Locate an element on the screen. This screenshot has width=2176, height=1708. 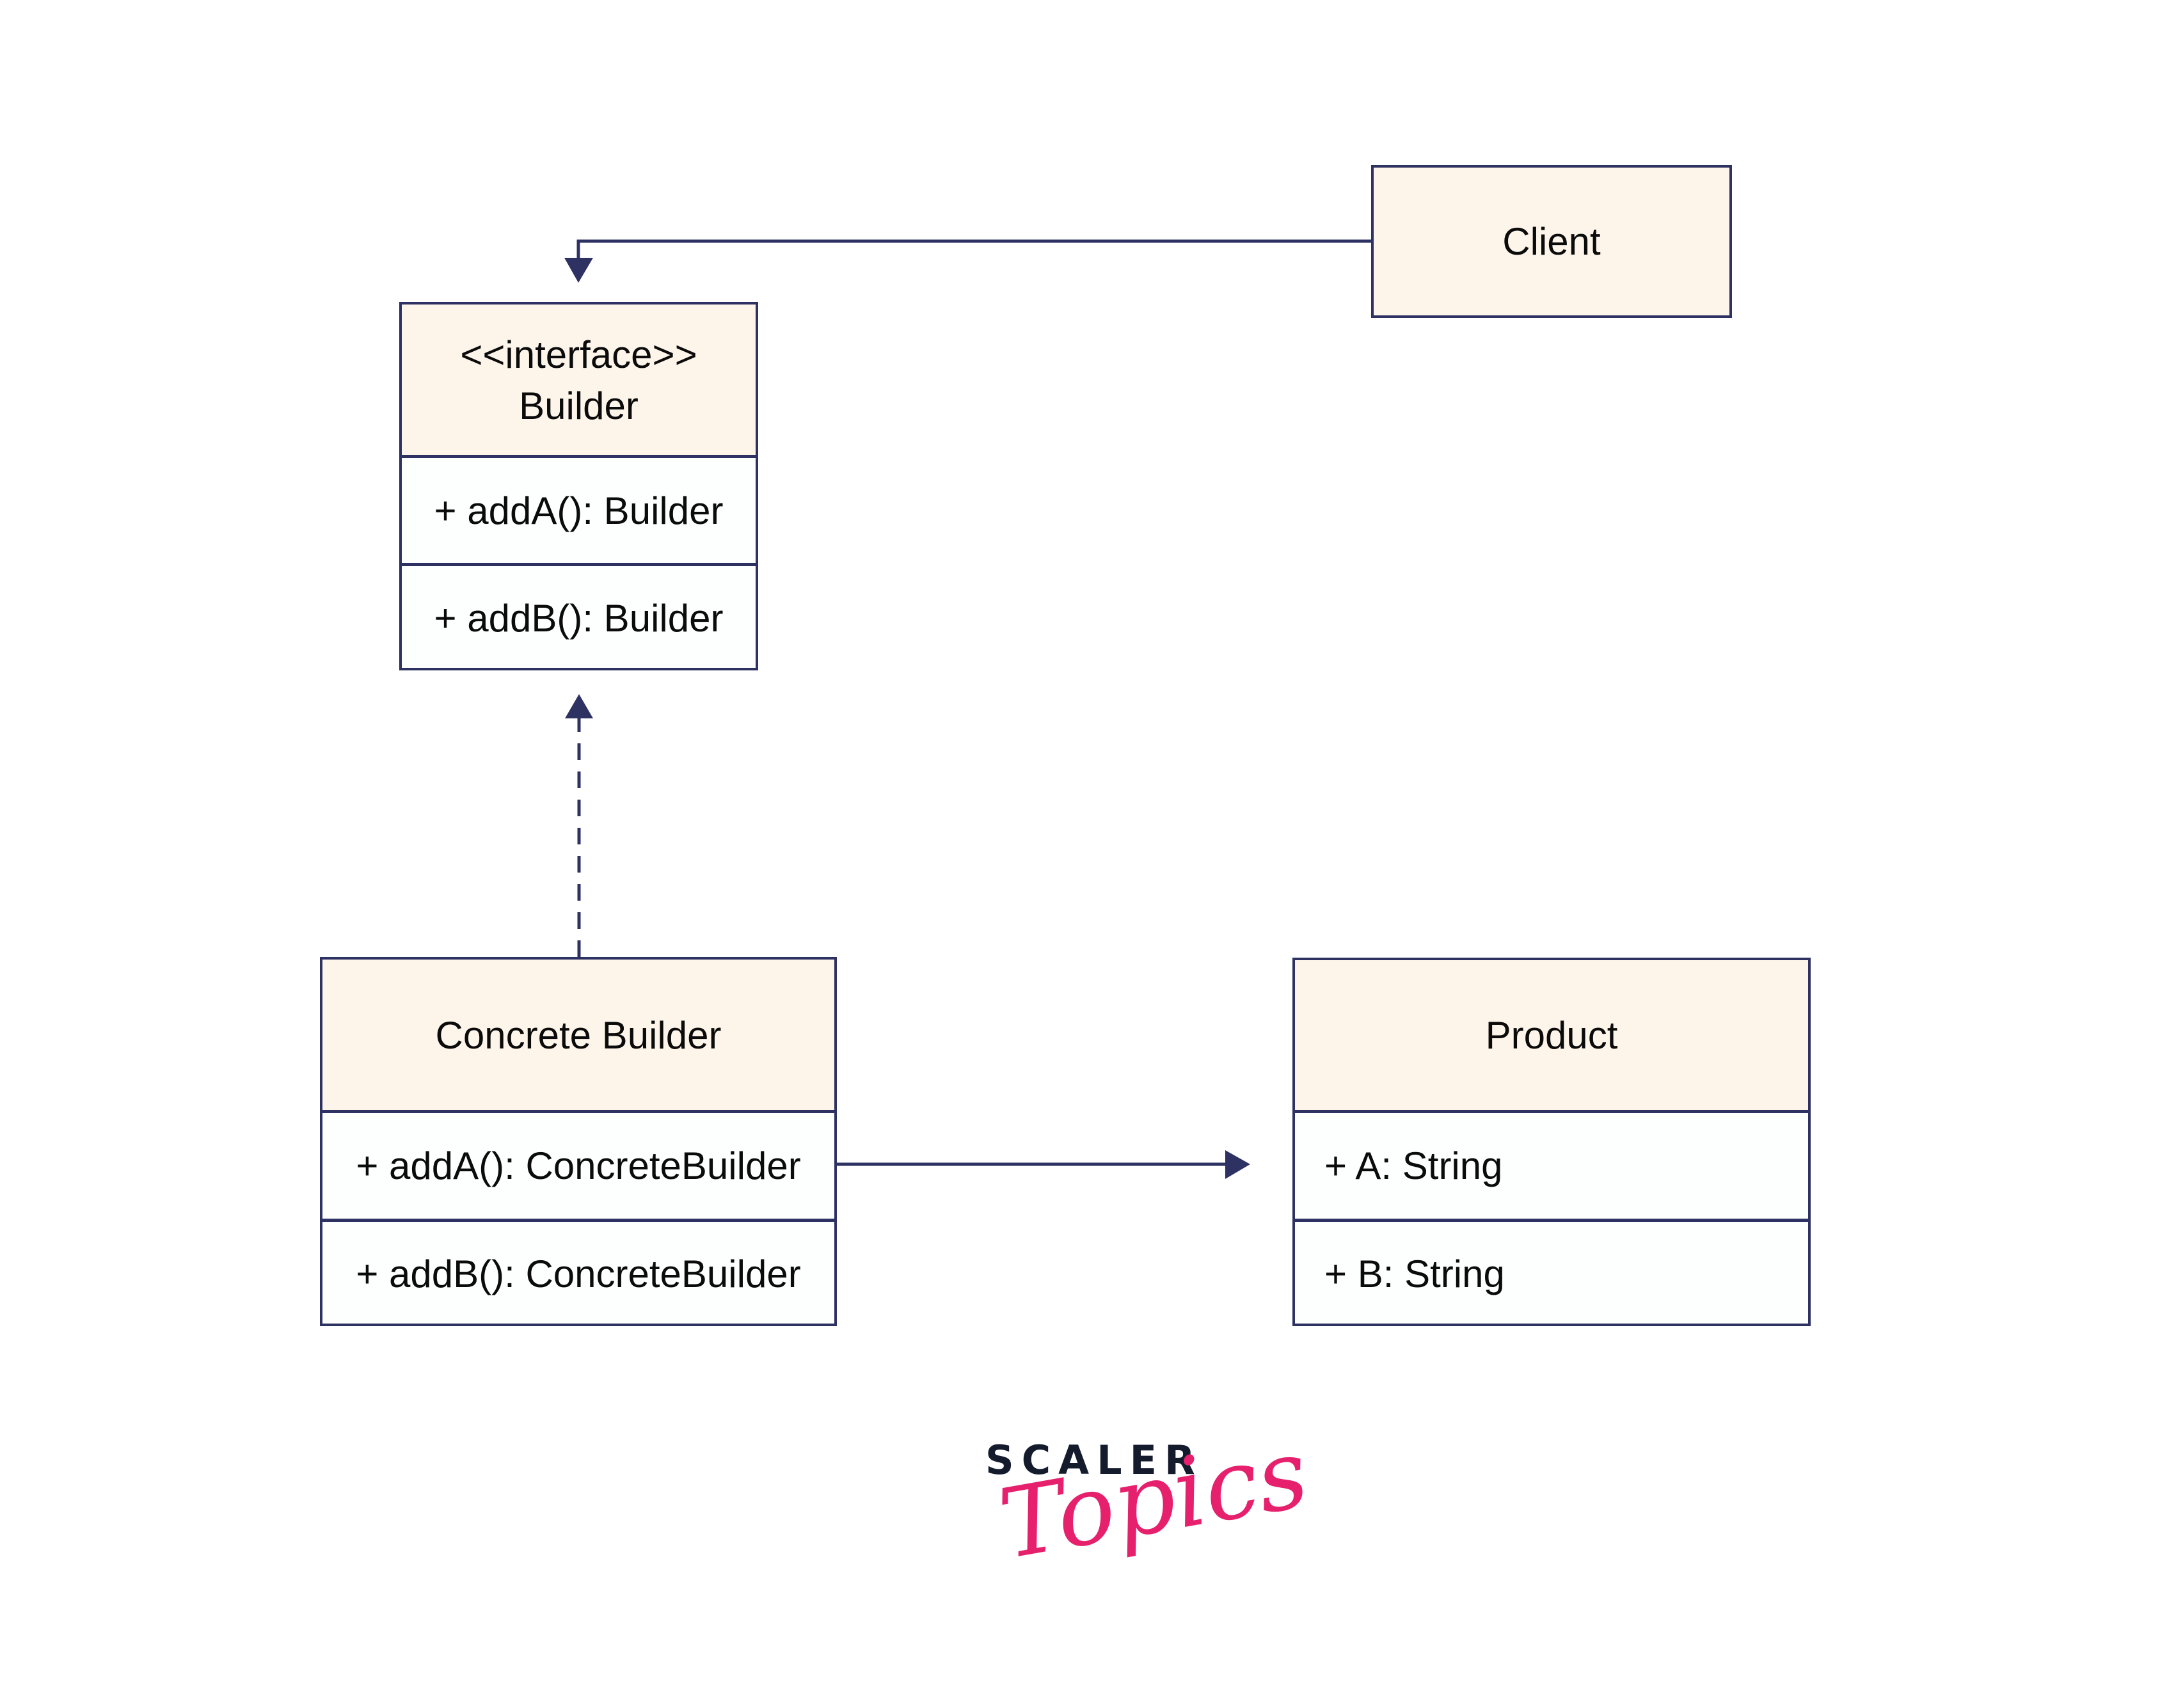
client-to-builder-arrowhead is located at coordinates (578, 270).